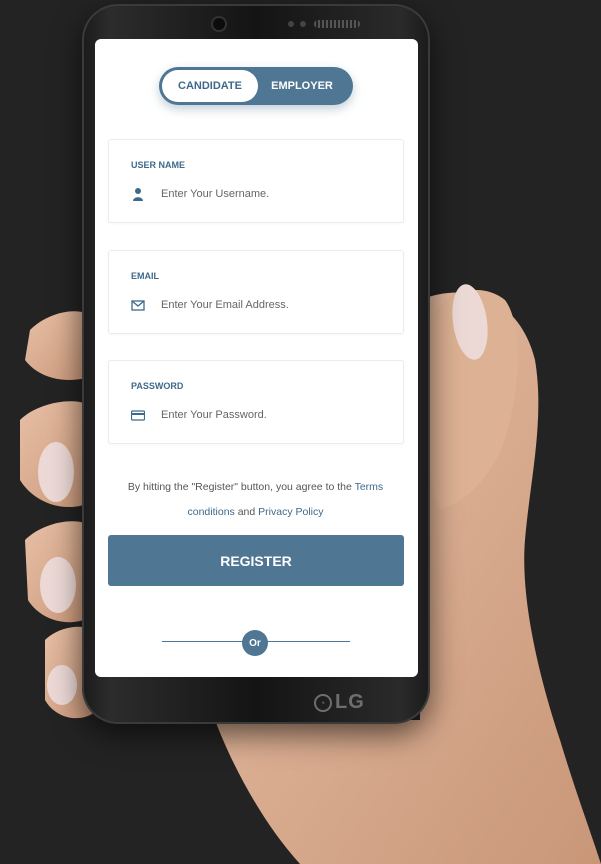  Describe the element at coordinates (275, 415) in the screenshot. I see `password-input` at that location.